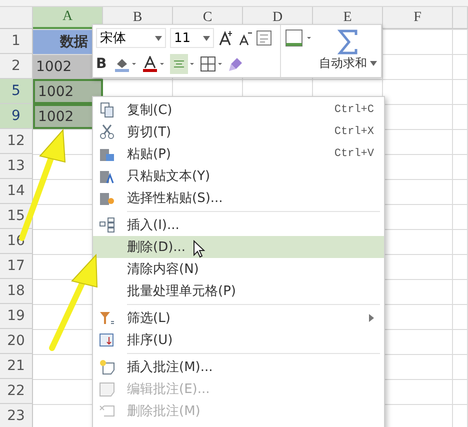 The image size is (468, 427). I want to click on menu-item: 筛选(L), so click(238, 318).